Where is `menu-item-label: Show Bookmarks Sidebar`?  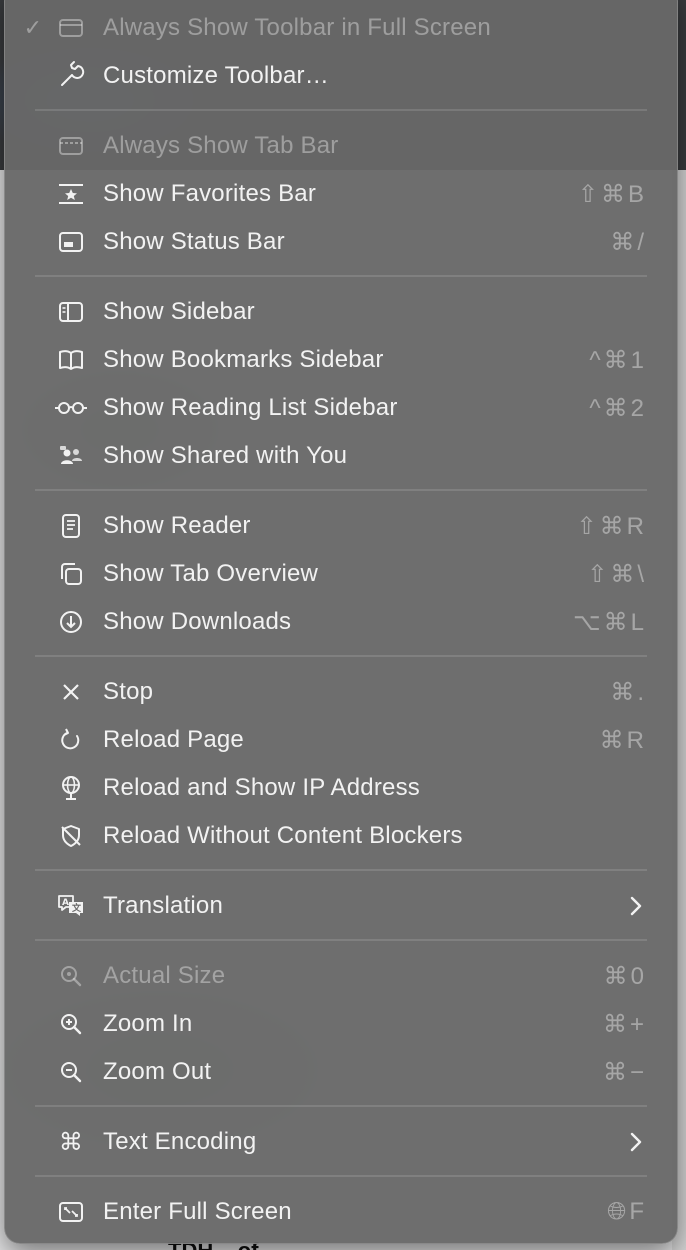
menu-item-label: Show Bookmarks Sidebar is located at coordinates (243, 359).